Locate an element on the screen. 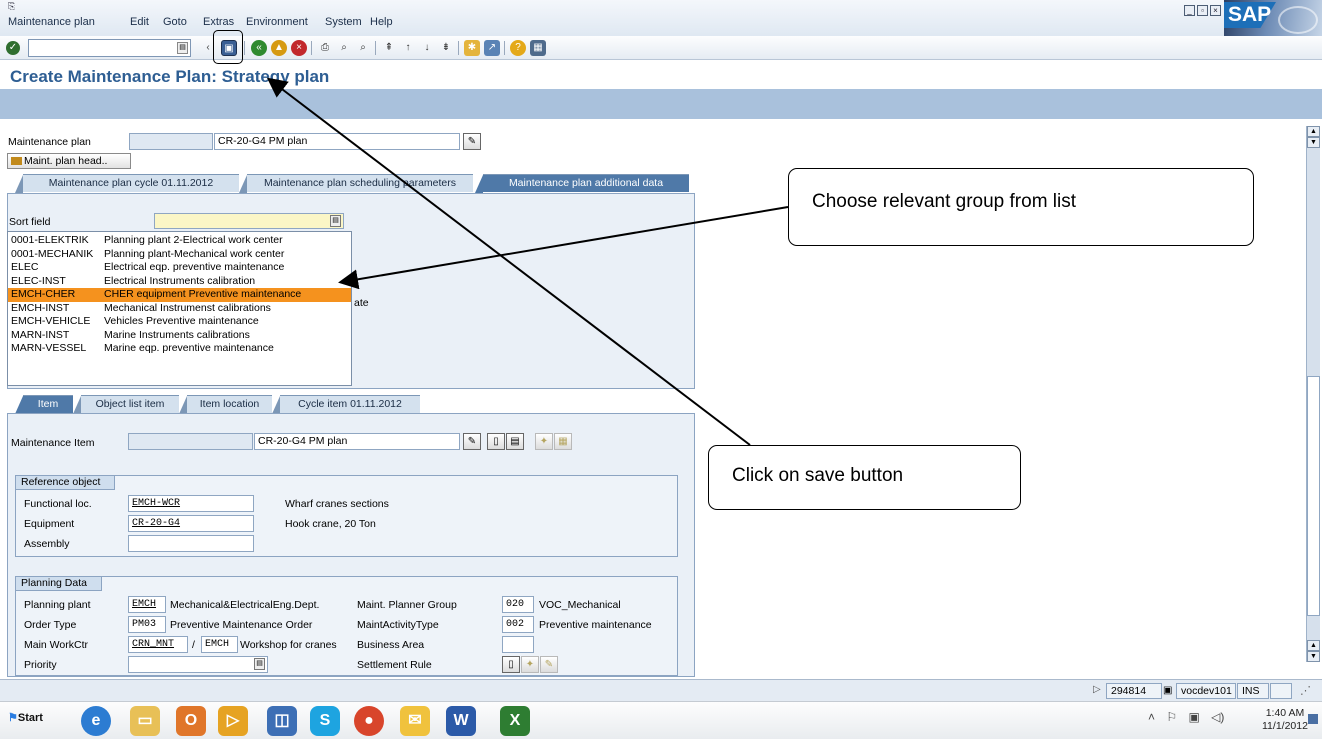 Image resolution: width=1322 pixels, height=739 pixels. priority-dropdown-icon: ▤ is located at coordinates (259, 664).